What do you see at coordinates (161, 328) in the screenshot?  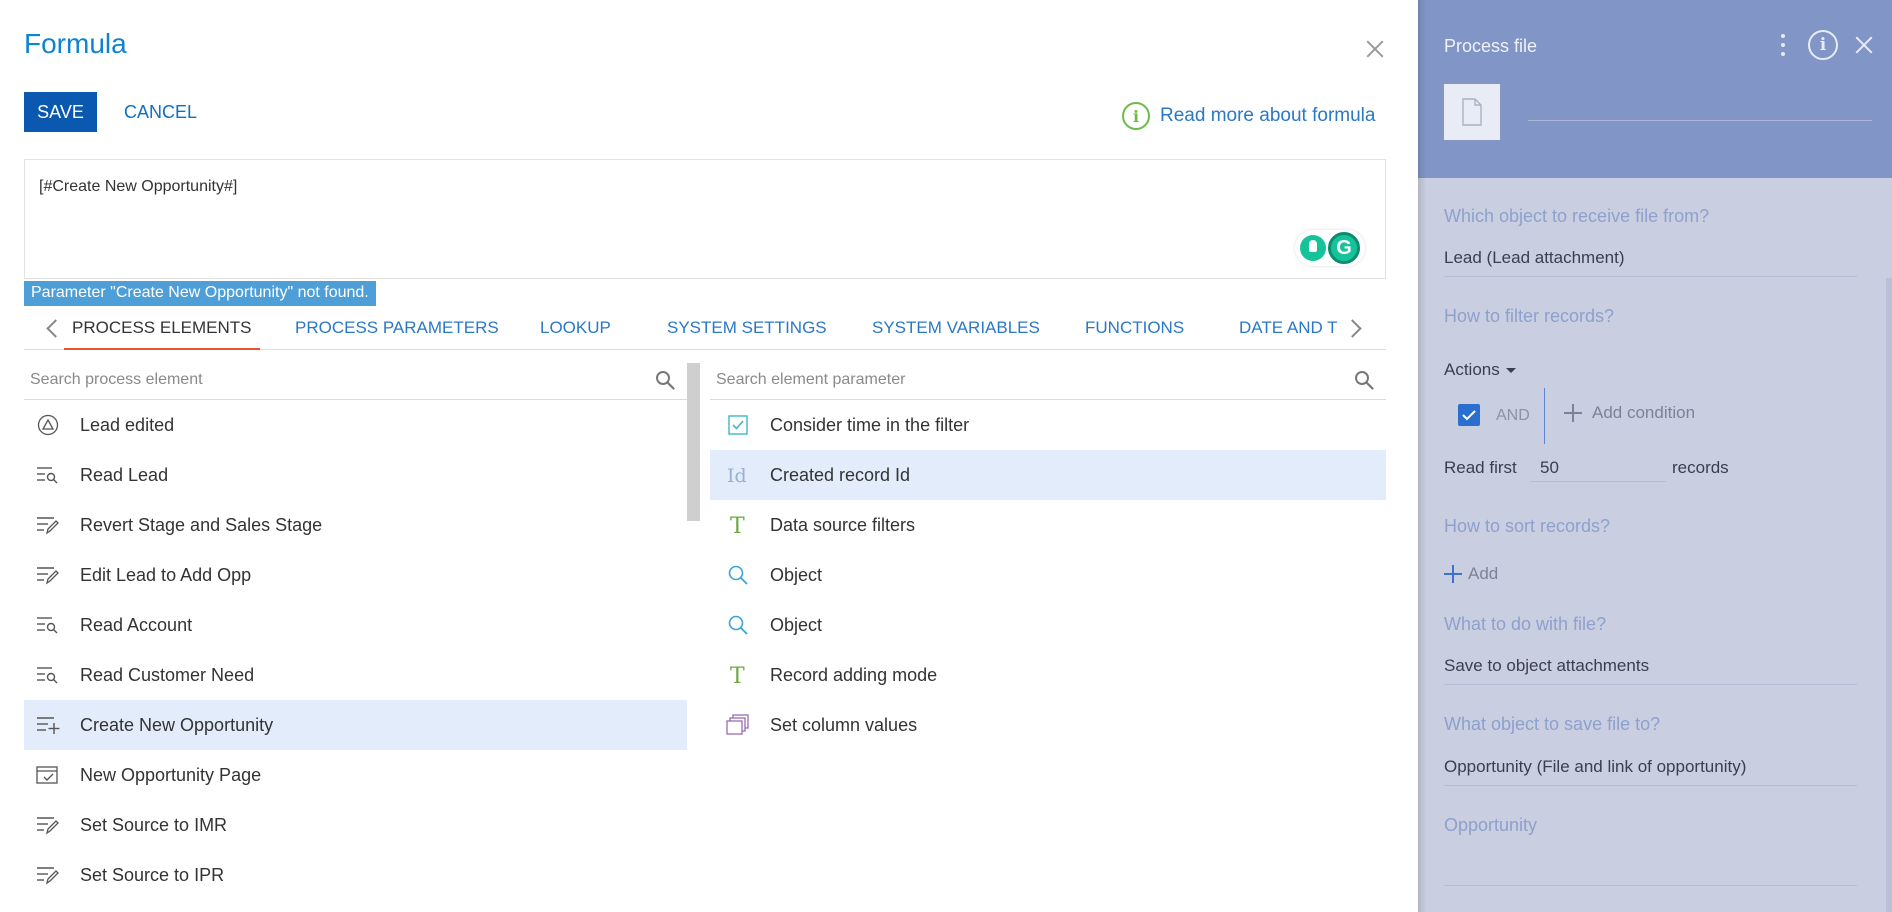 I see `tab-process-elements: PROCESS ELEMENTS` at bounding box center [161, 328].